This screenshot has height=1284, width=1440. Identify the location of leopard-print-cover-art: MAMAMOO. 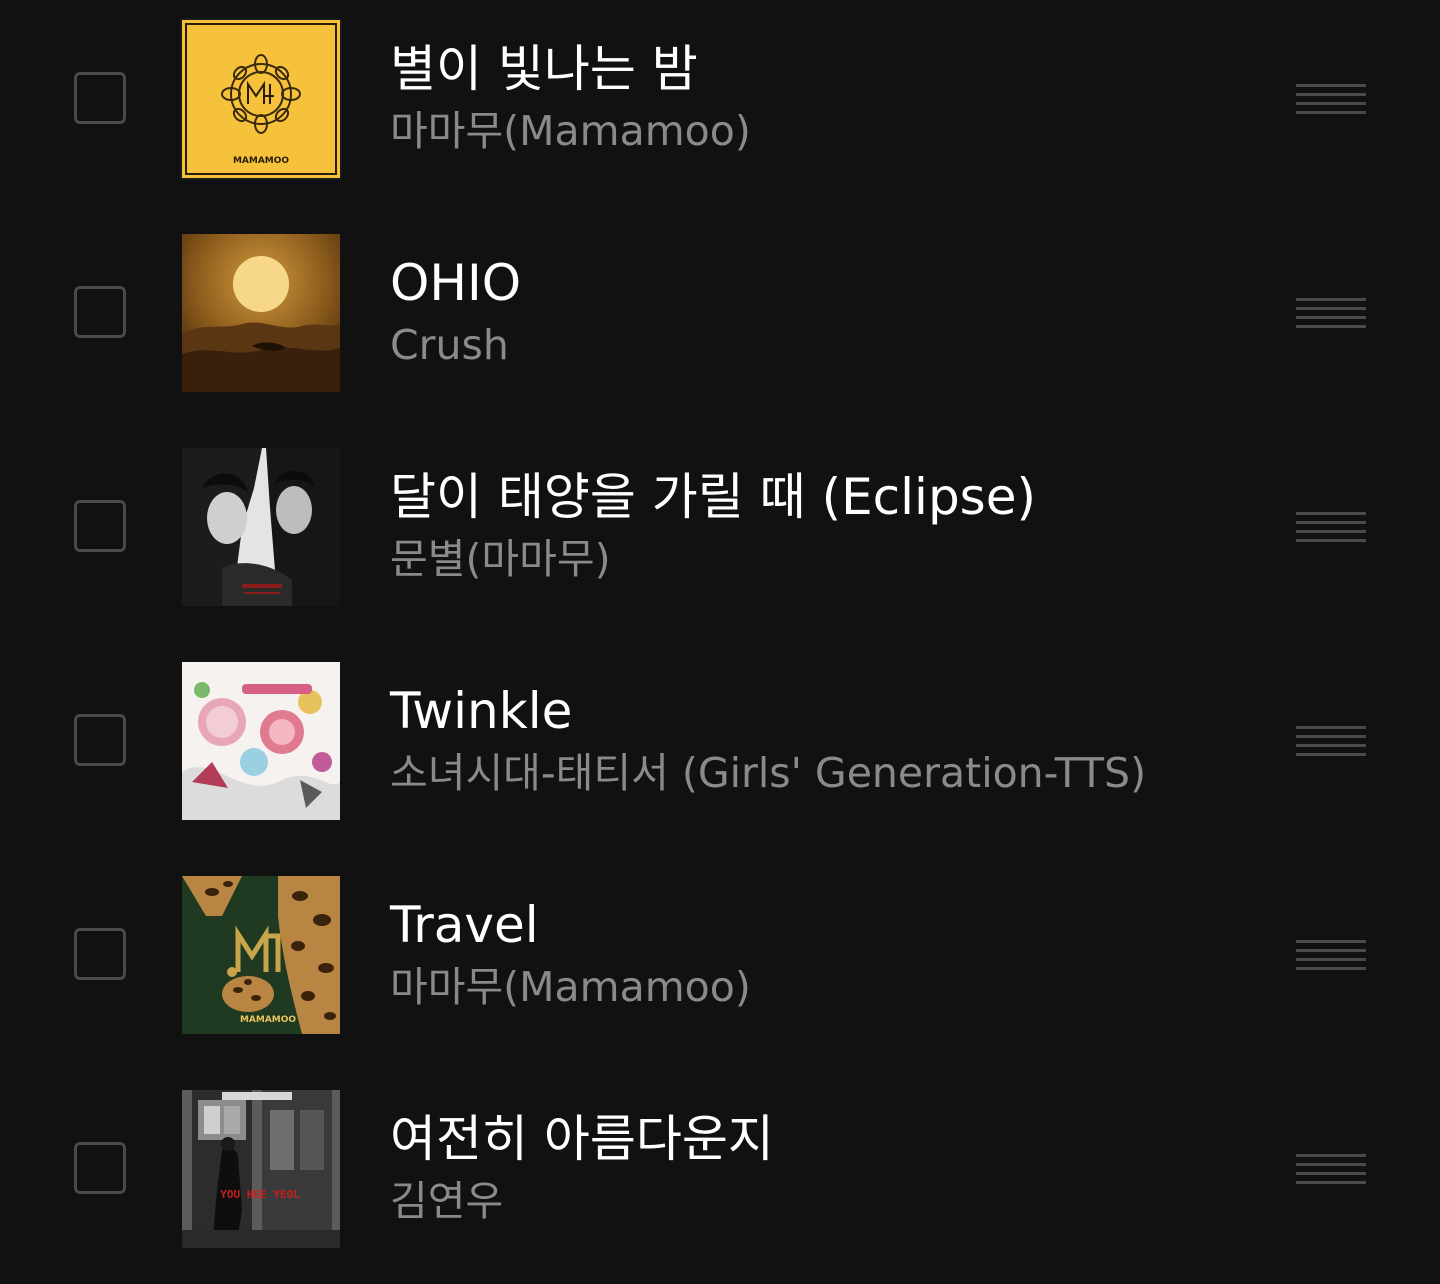
(261, 955).